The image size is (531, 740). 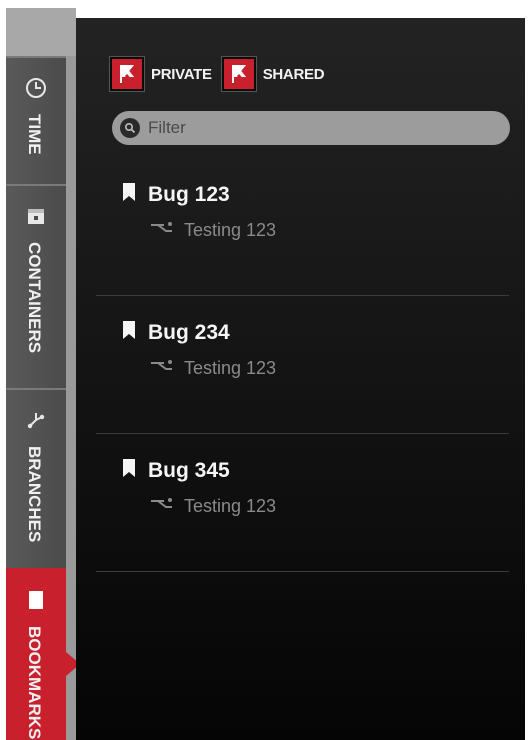 I want to click on tab-time: TIME, so click(x=36, y=120).